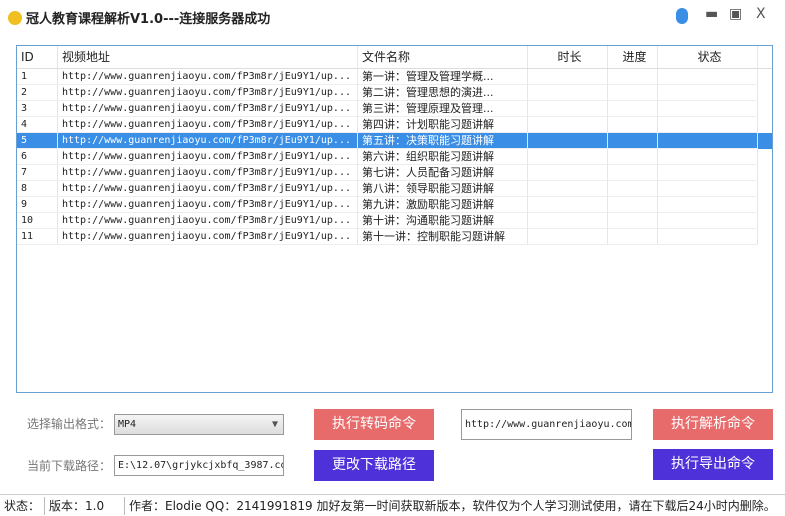  I want to click on version-text: 版本：1.0, so click(85, 505).